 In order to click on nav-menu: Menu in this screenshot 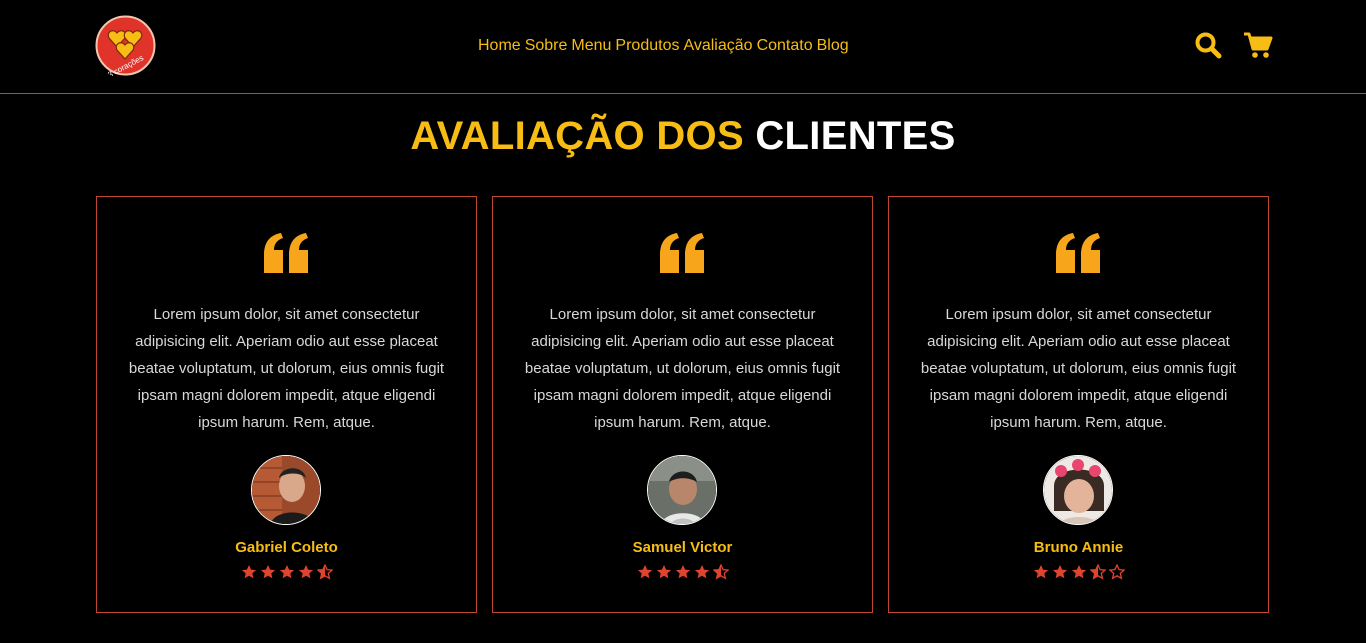, I will do `click(591, 47)`.